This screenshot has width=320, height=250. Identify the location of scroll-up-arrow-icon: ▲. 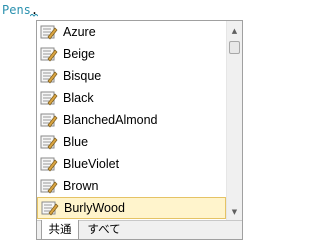
(234, 31).